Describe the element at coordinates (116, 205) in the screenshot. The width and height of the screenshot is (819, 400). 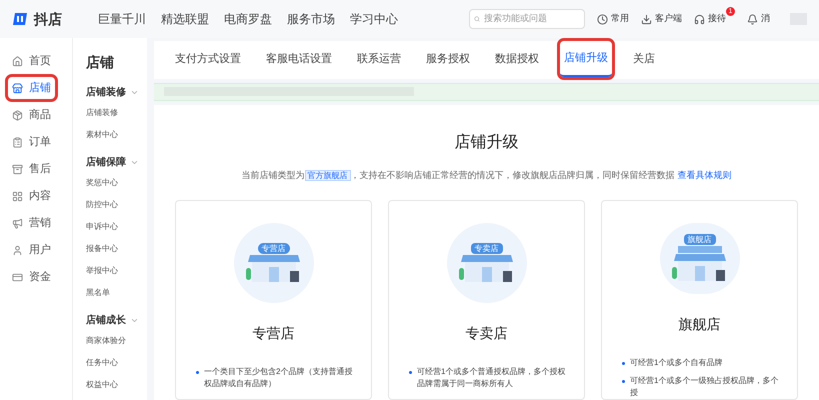
I see `sub-nav-item: 防控中心` at that location.